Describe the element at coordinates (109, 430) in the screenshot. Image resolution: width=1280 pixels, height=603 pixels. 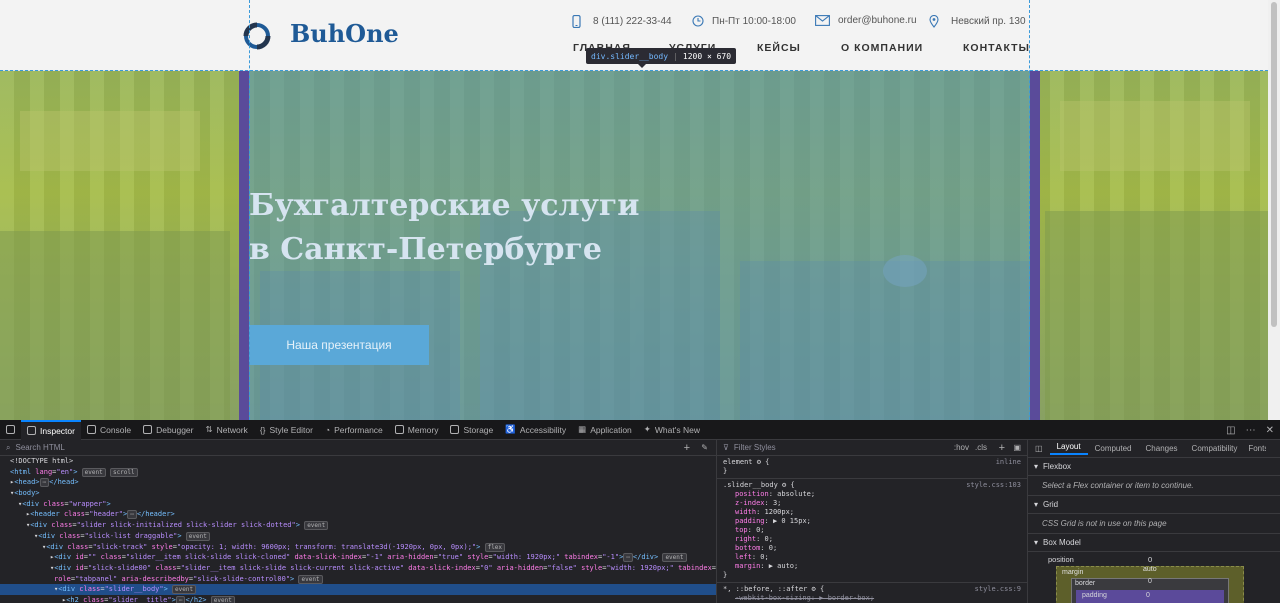
I see `tab-console: Console` at that location.